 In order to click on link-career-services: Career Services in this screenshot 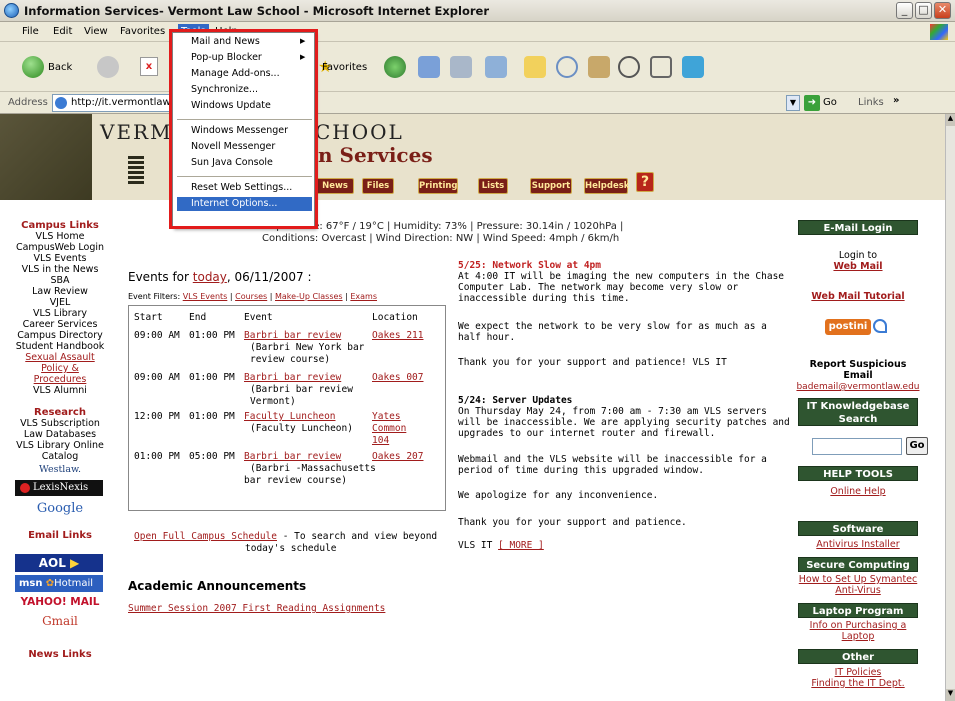, I will do `click(60, 324)`.